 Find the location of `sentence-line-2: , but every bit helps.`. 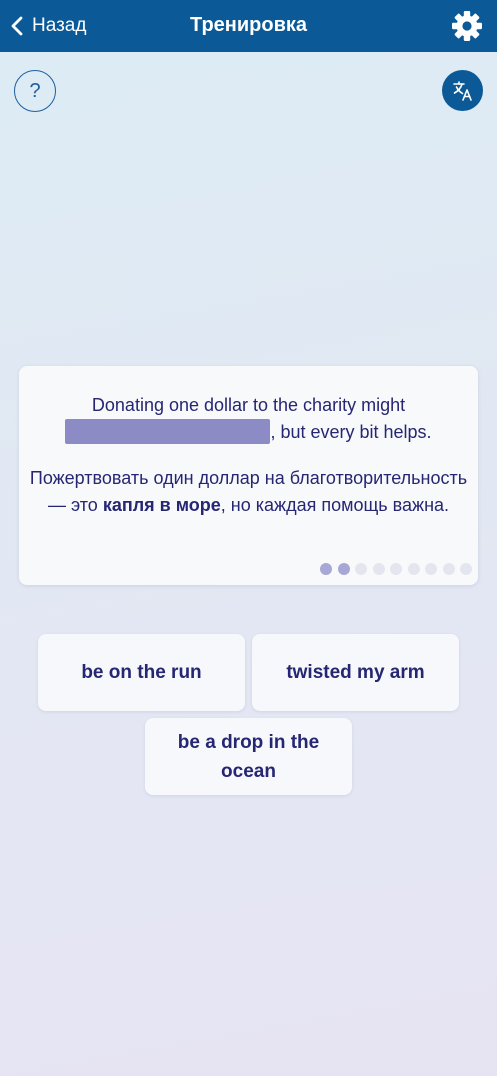

sentence-line-2: , but every bit helps. is located at coordinates (248, 432).